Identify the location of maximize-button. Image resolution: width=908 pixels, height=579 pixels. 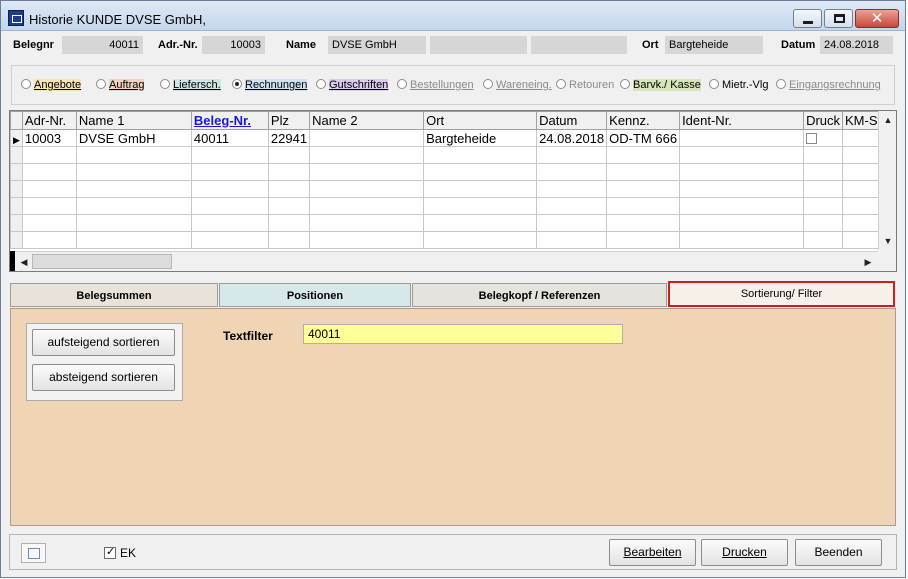
(838, 18).